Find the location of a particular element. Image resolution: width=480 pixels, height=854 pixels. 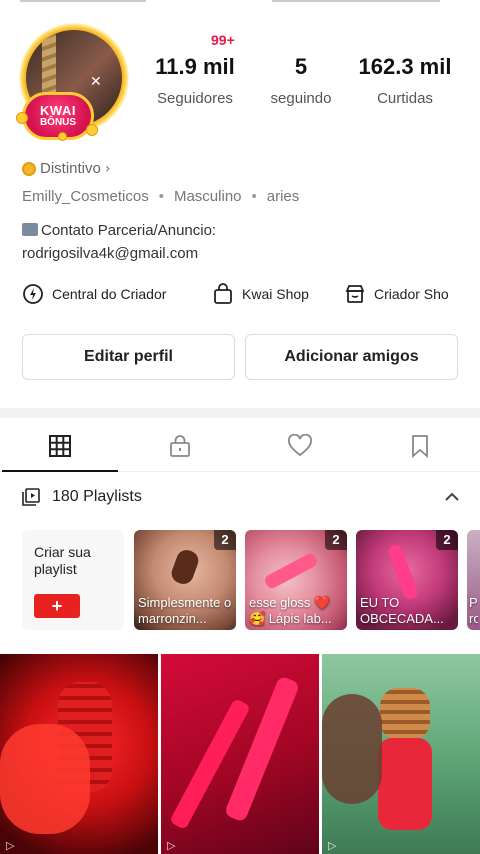

following-label: seguindo is located at coordinates (301, 98).